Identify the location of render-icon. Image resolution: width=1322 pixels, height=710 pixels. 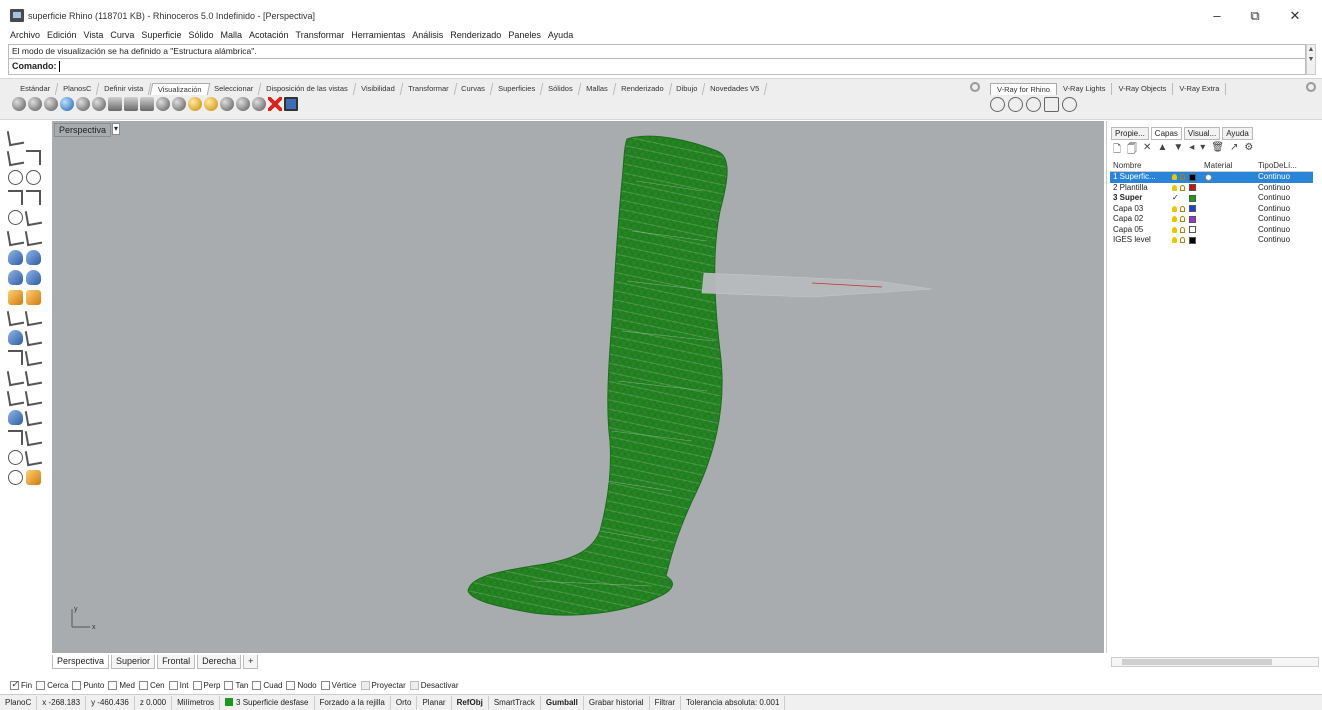
(15, 477).